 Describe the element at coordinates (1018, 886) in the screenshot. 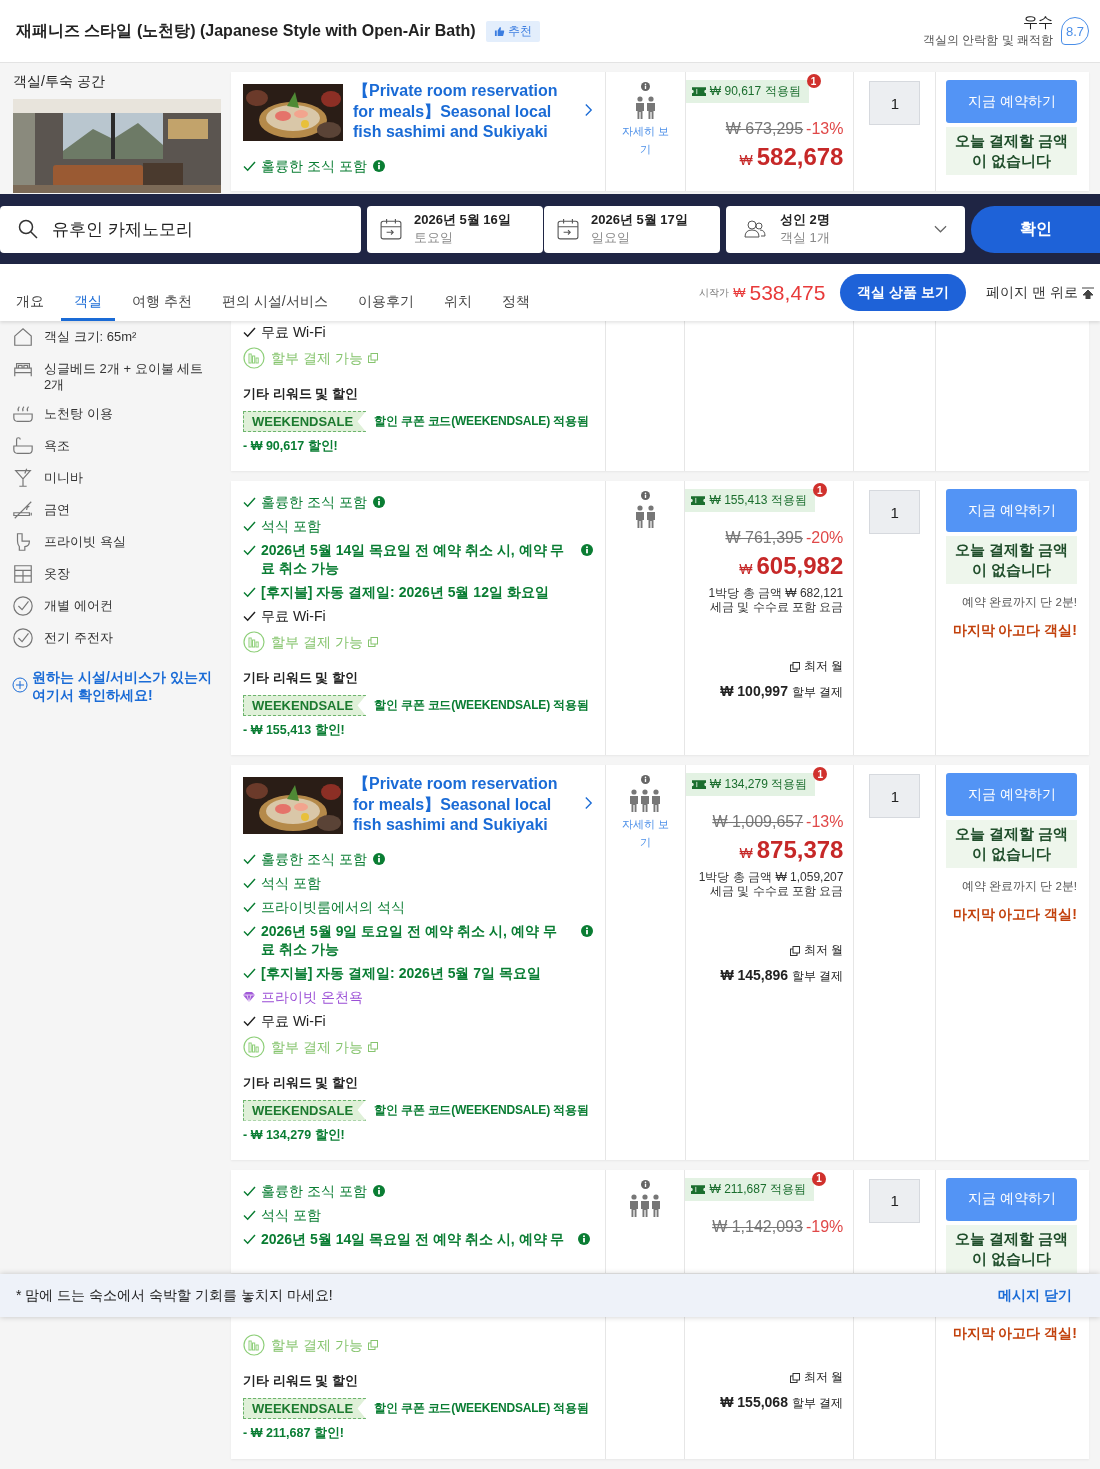

I see `booking-time-hint: 예약 완료까지 단 2분!` at that location.